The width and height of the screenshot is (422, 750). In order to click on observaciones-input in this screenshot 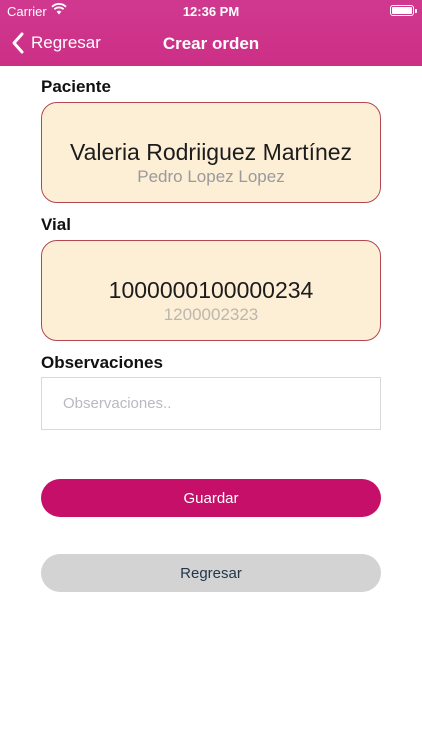, I will do `click(211, 403)`.